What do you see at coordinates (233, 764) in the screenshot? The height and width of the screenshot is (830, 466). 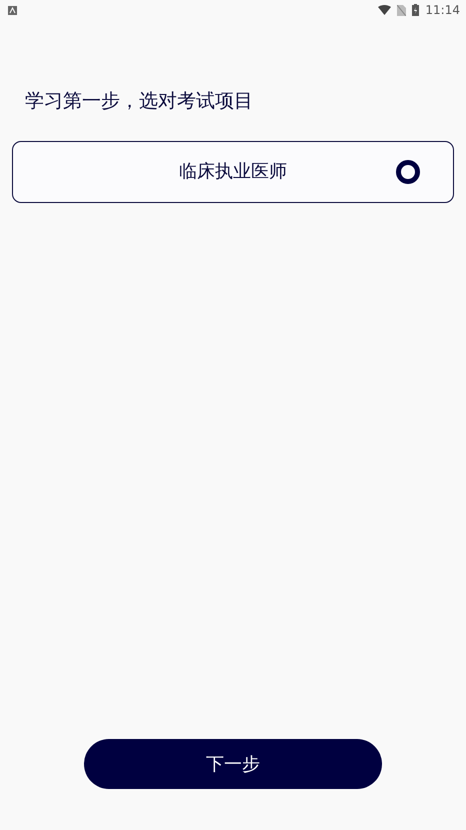 I see `next-button: 下一步` at bounding box center [233, 764].